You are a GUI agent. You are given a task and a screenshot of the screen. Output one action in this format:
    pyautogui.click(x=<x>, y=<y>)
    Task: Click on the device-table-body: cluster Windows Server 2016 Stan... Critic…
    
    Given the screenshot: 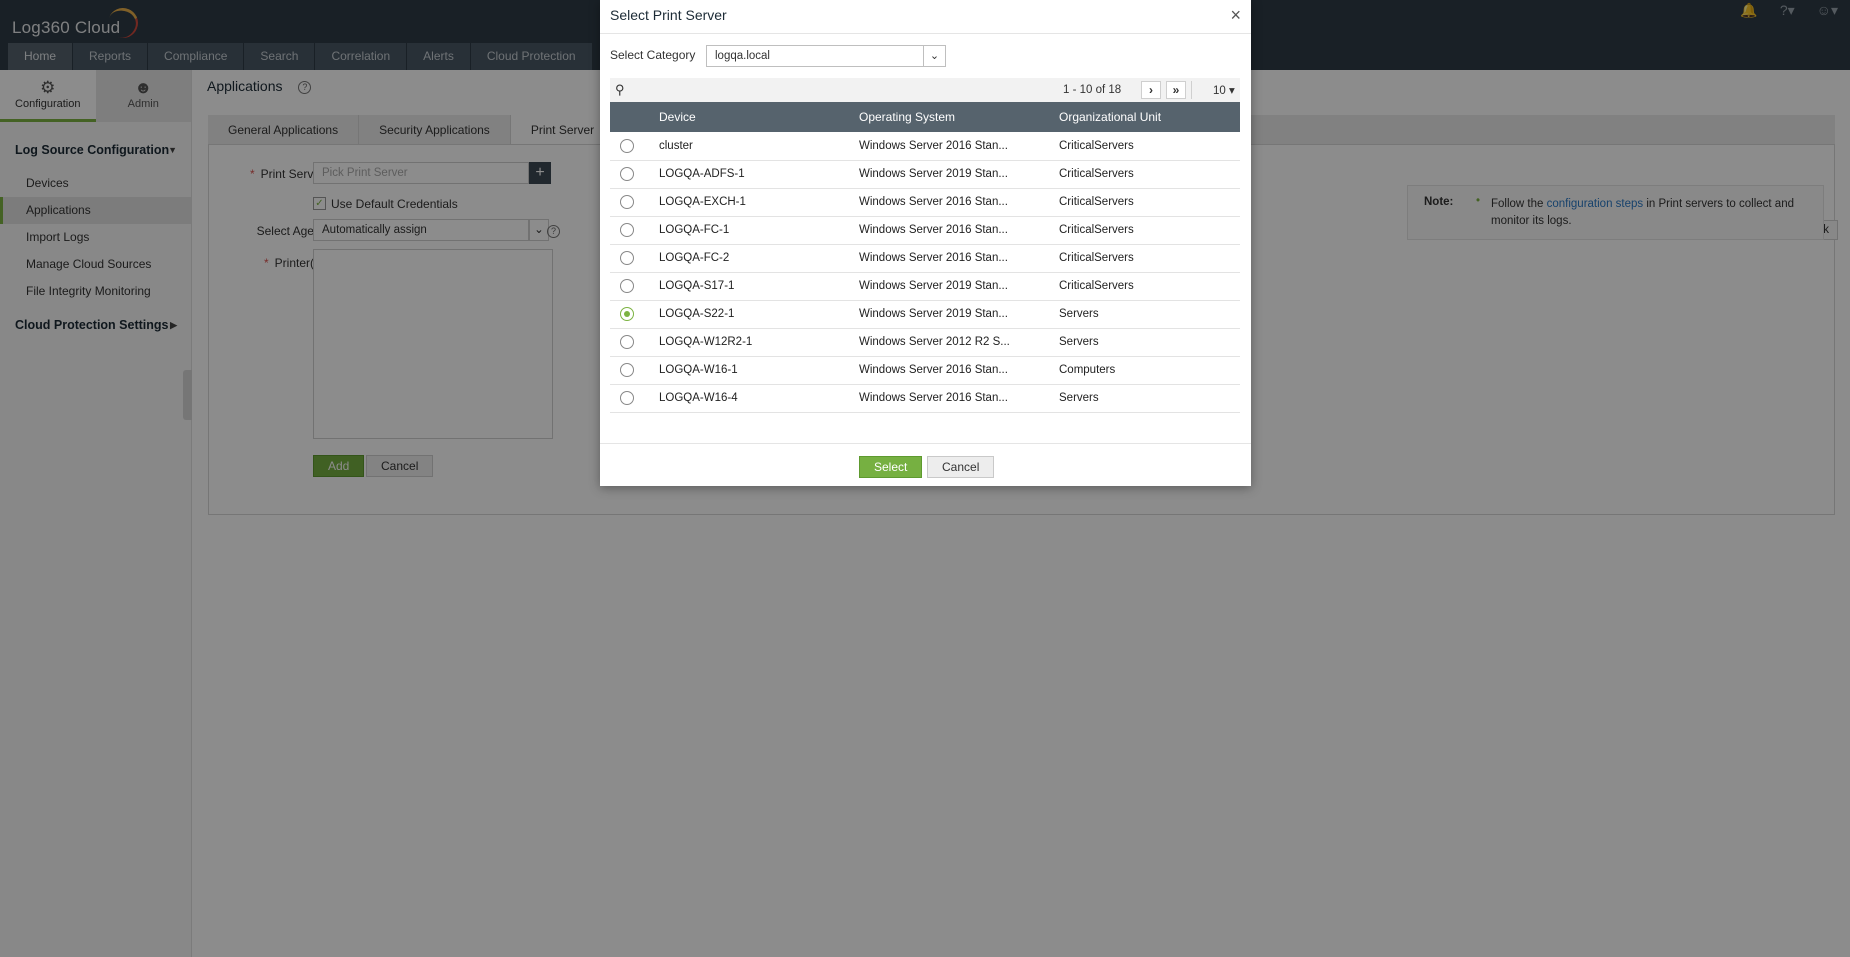 What is the action you would take?
    pyautogui.click(x=925, y=272)
    